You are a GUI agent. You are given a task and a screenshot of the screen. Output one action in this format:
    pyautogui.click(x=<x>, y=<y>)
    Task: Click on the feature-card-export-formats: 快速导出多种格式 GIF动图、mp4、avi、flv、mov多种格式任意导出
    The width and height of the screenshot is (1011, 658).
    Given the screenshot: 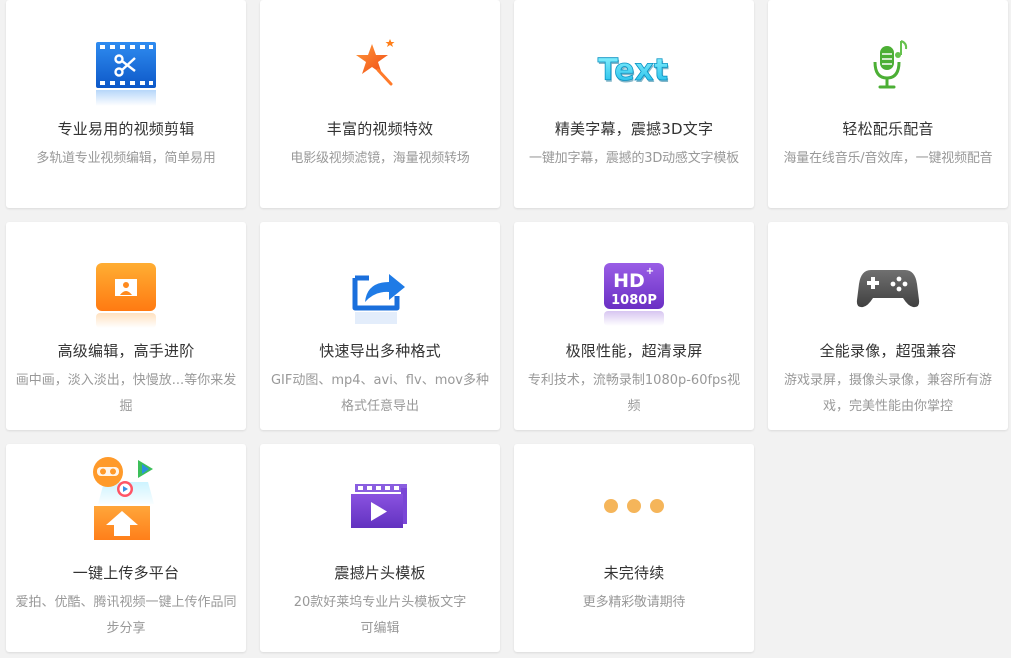 What is the action you would take?
    pyautogui.click(x=380, y=326)
    